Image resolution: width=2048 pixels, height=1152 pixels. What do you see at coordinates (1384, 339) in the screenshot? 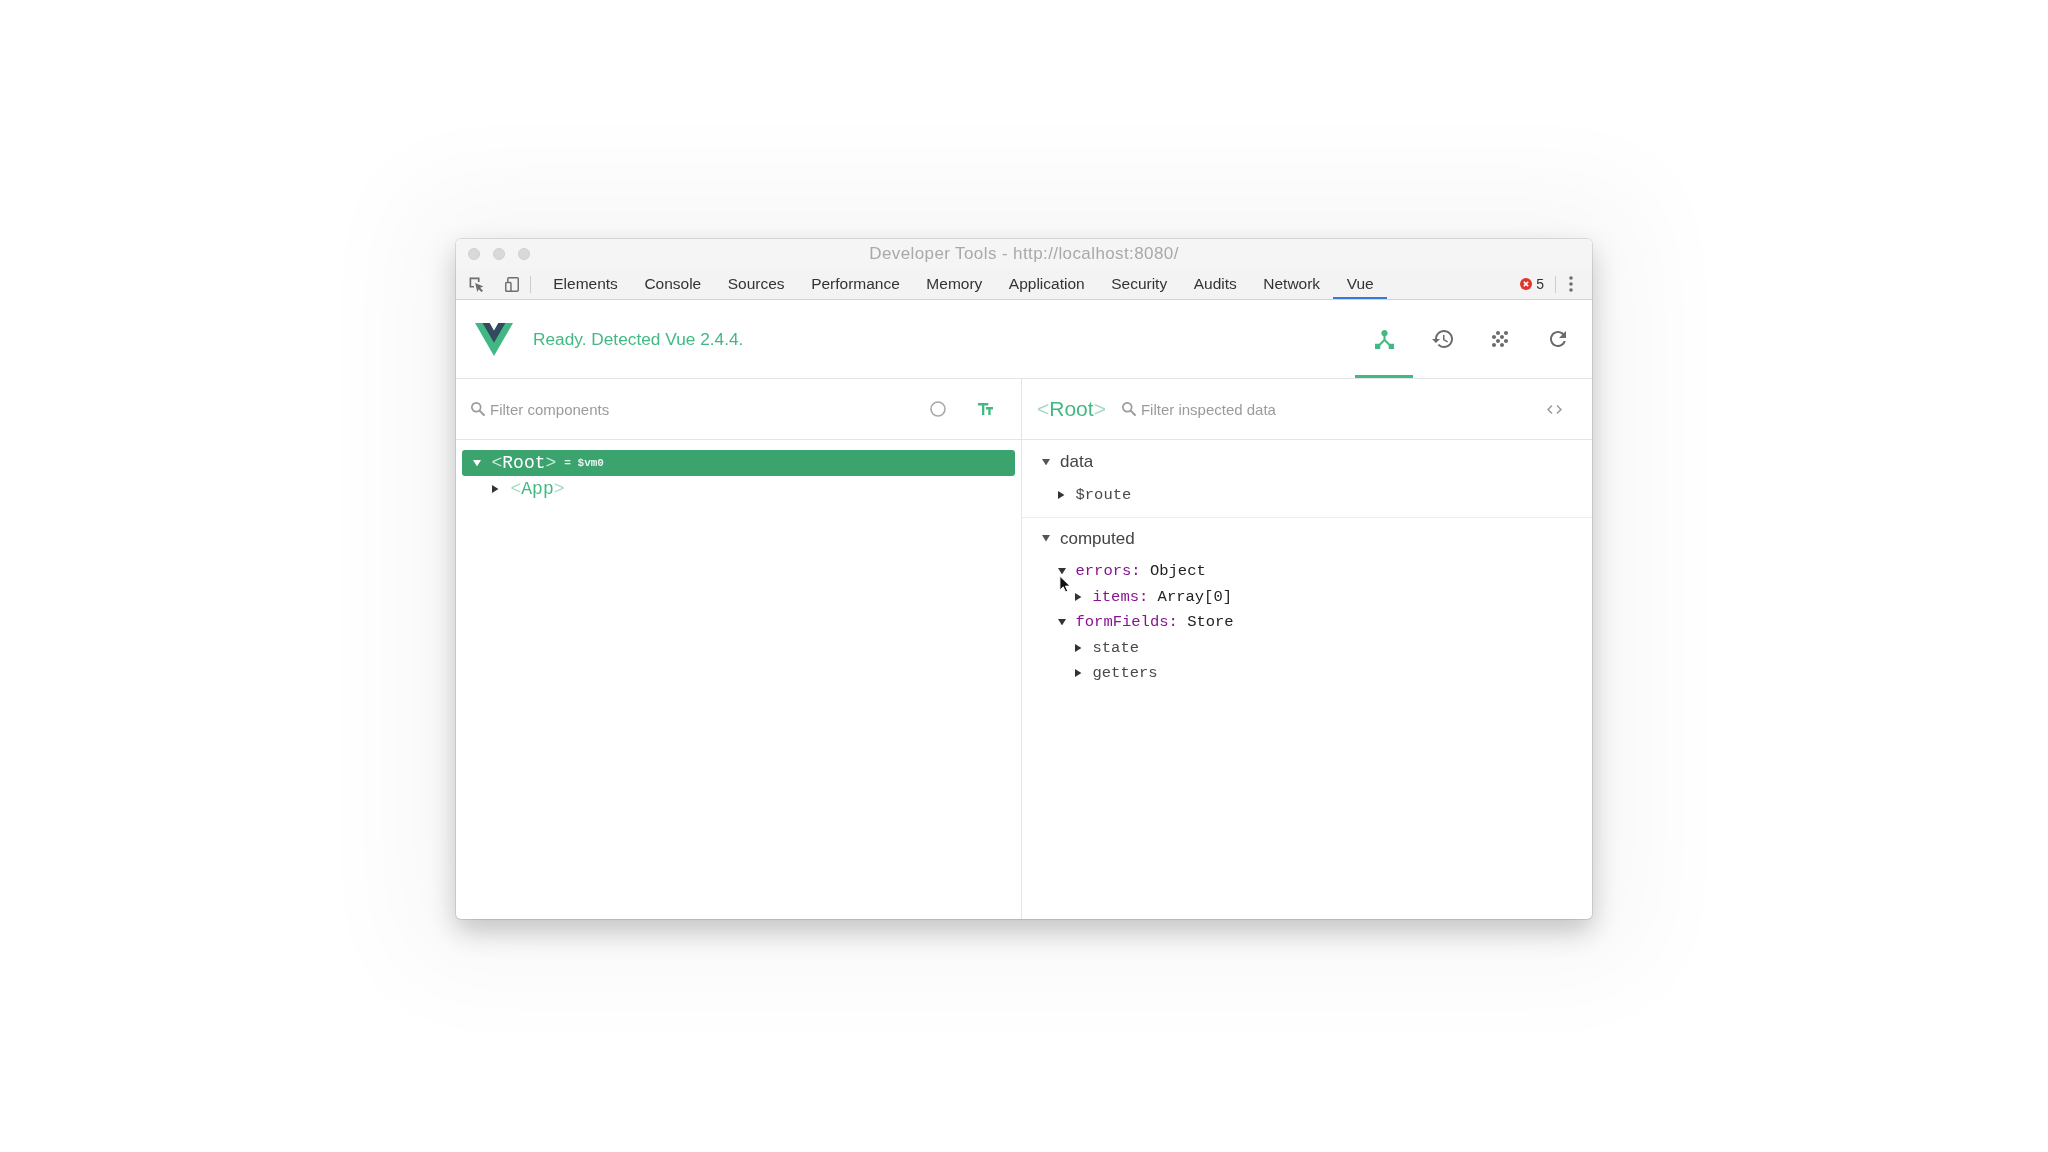
I see `hub-icon` at bounding box center [1384, 339].